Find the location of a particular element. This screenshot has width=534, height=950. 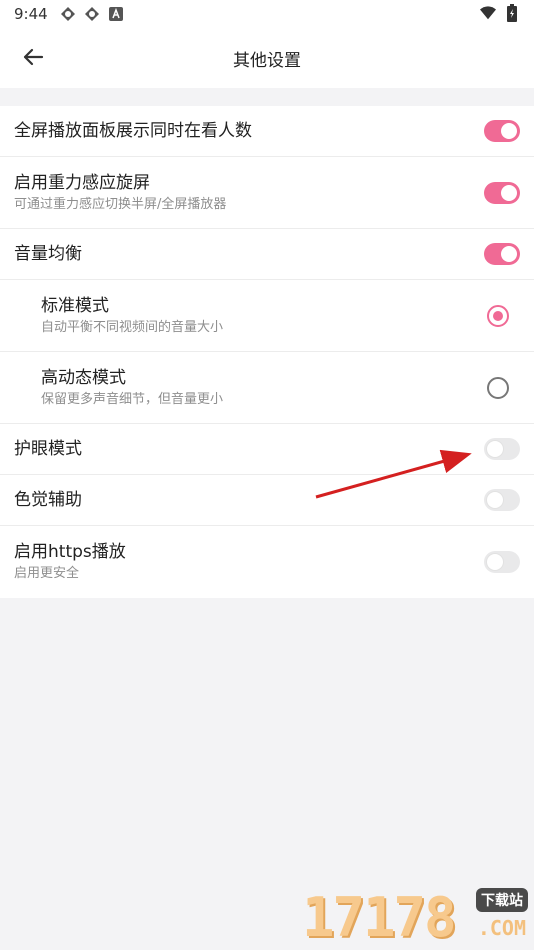

eye-protection-toggle is located at coordinates (502, 449).